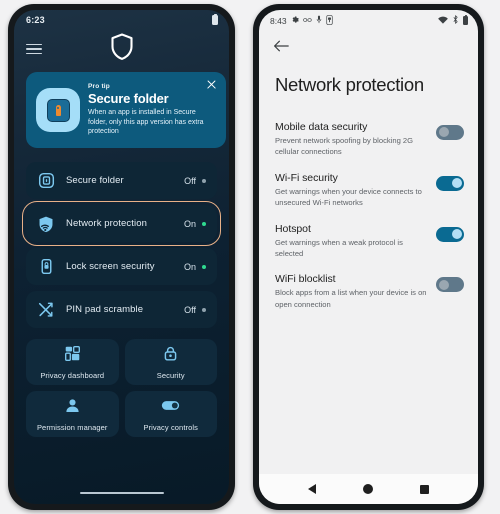 Image resolution: width=500 pixels, height=514 pixels. I want to click on right-app-bar, so click(368, 46).